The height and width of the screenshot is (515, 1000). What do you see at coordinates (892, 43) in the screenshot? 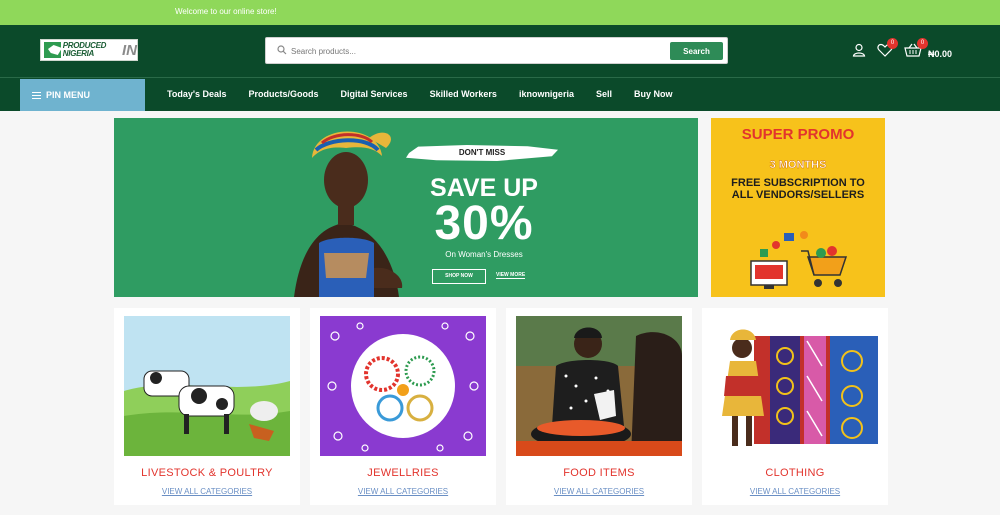
I see `wishlist-count-badge: 0` at bounding box center [892, 43].